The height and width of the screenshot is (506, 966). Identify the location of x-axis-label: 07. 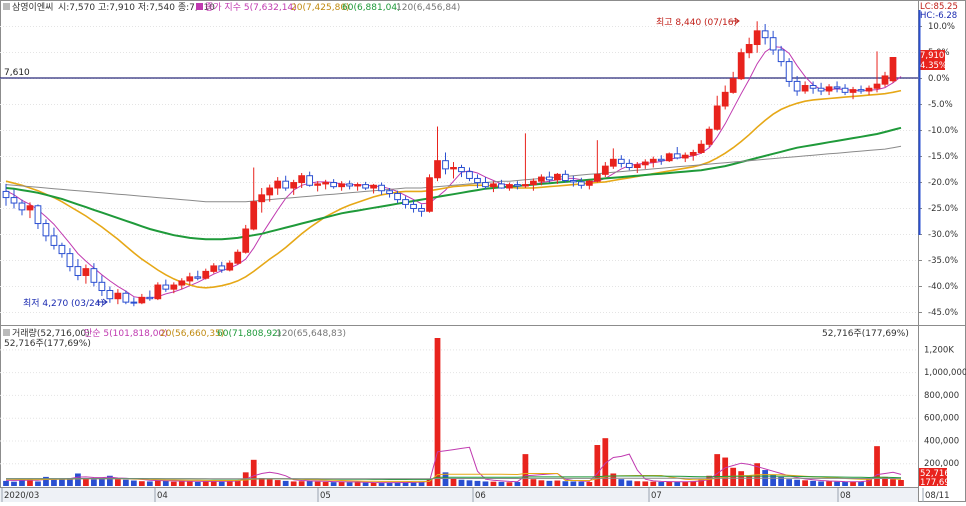
(656, 496).